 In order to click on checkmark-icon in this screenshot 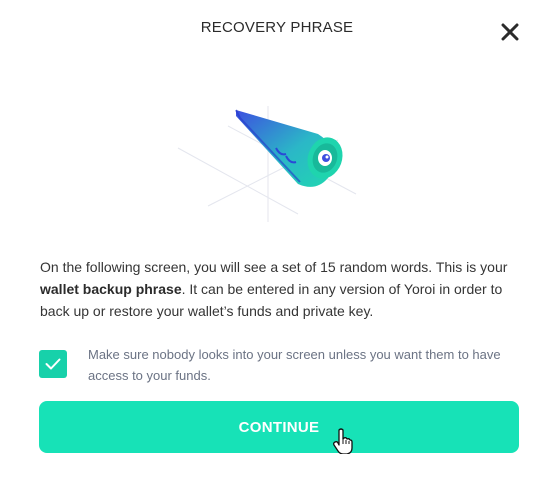, I will do `click(53, 364)`.